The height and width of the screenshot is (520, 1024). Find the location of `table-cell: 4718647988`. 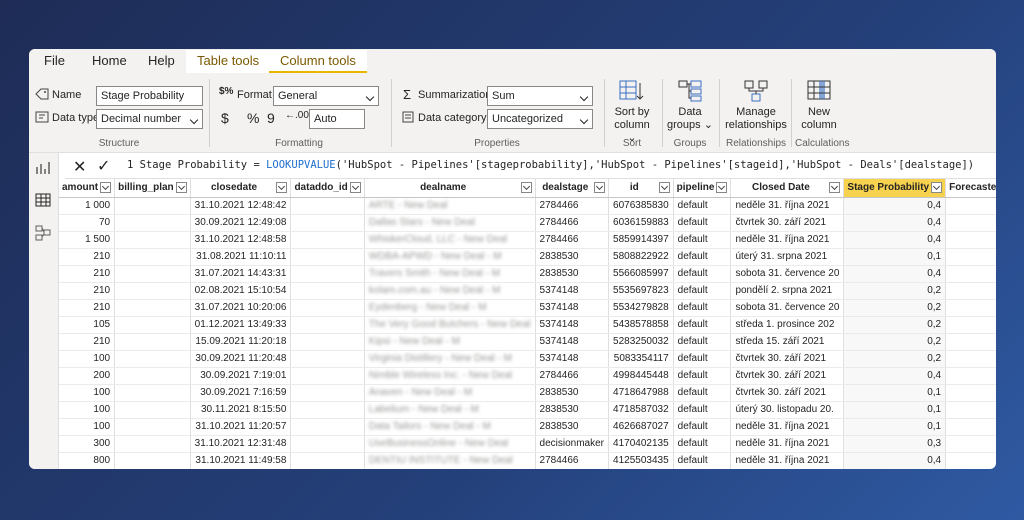

table-cell: 4718647988 is located at coordinates (641, 393).